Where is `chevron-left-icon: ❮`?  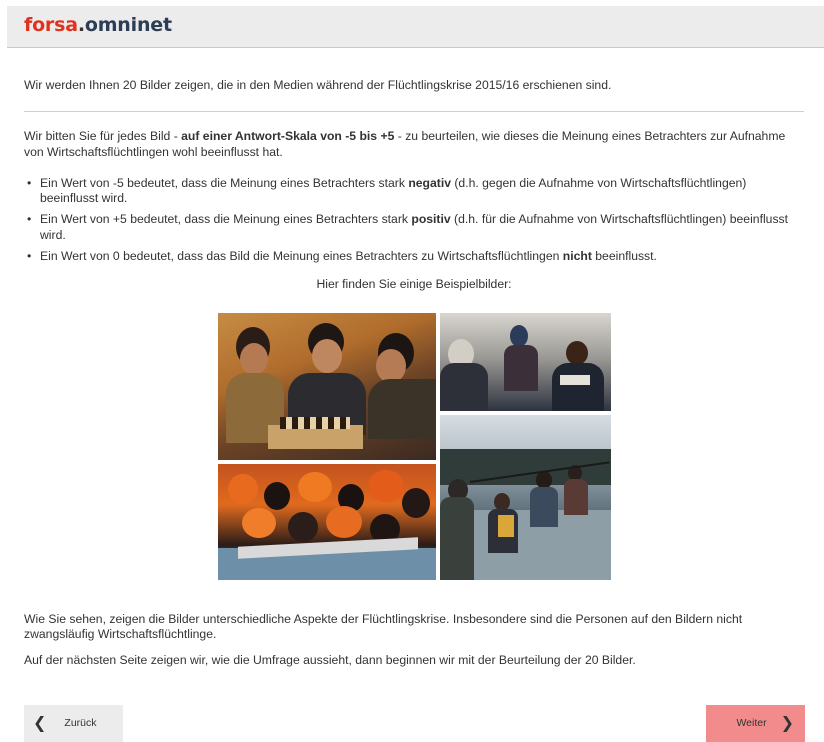
chevron-left-icon: ❮ is located at coordinates (40, 723).